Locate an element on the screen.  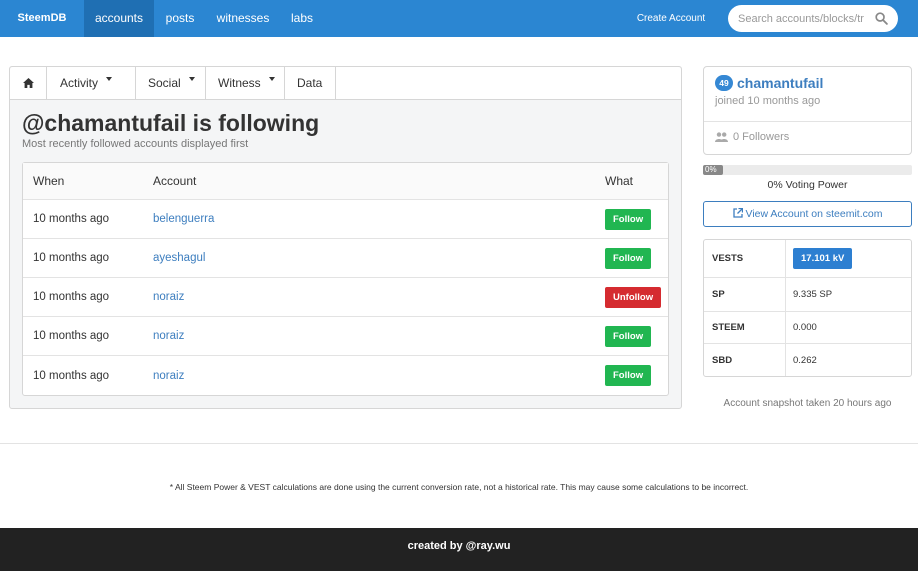
create-account-link: Create Account is located at coordinates (671, 18).